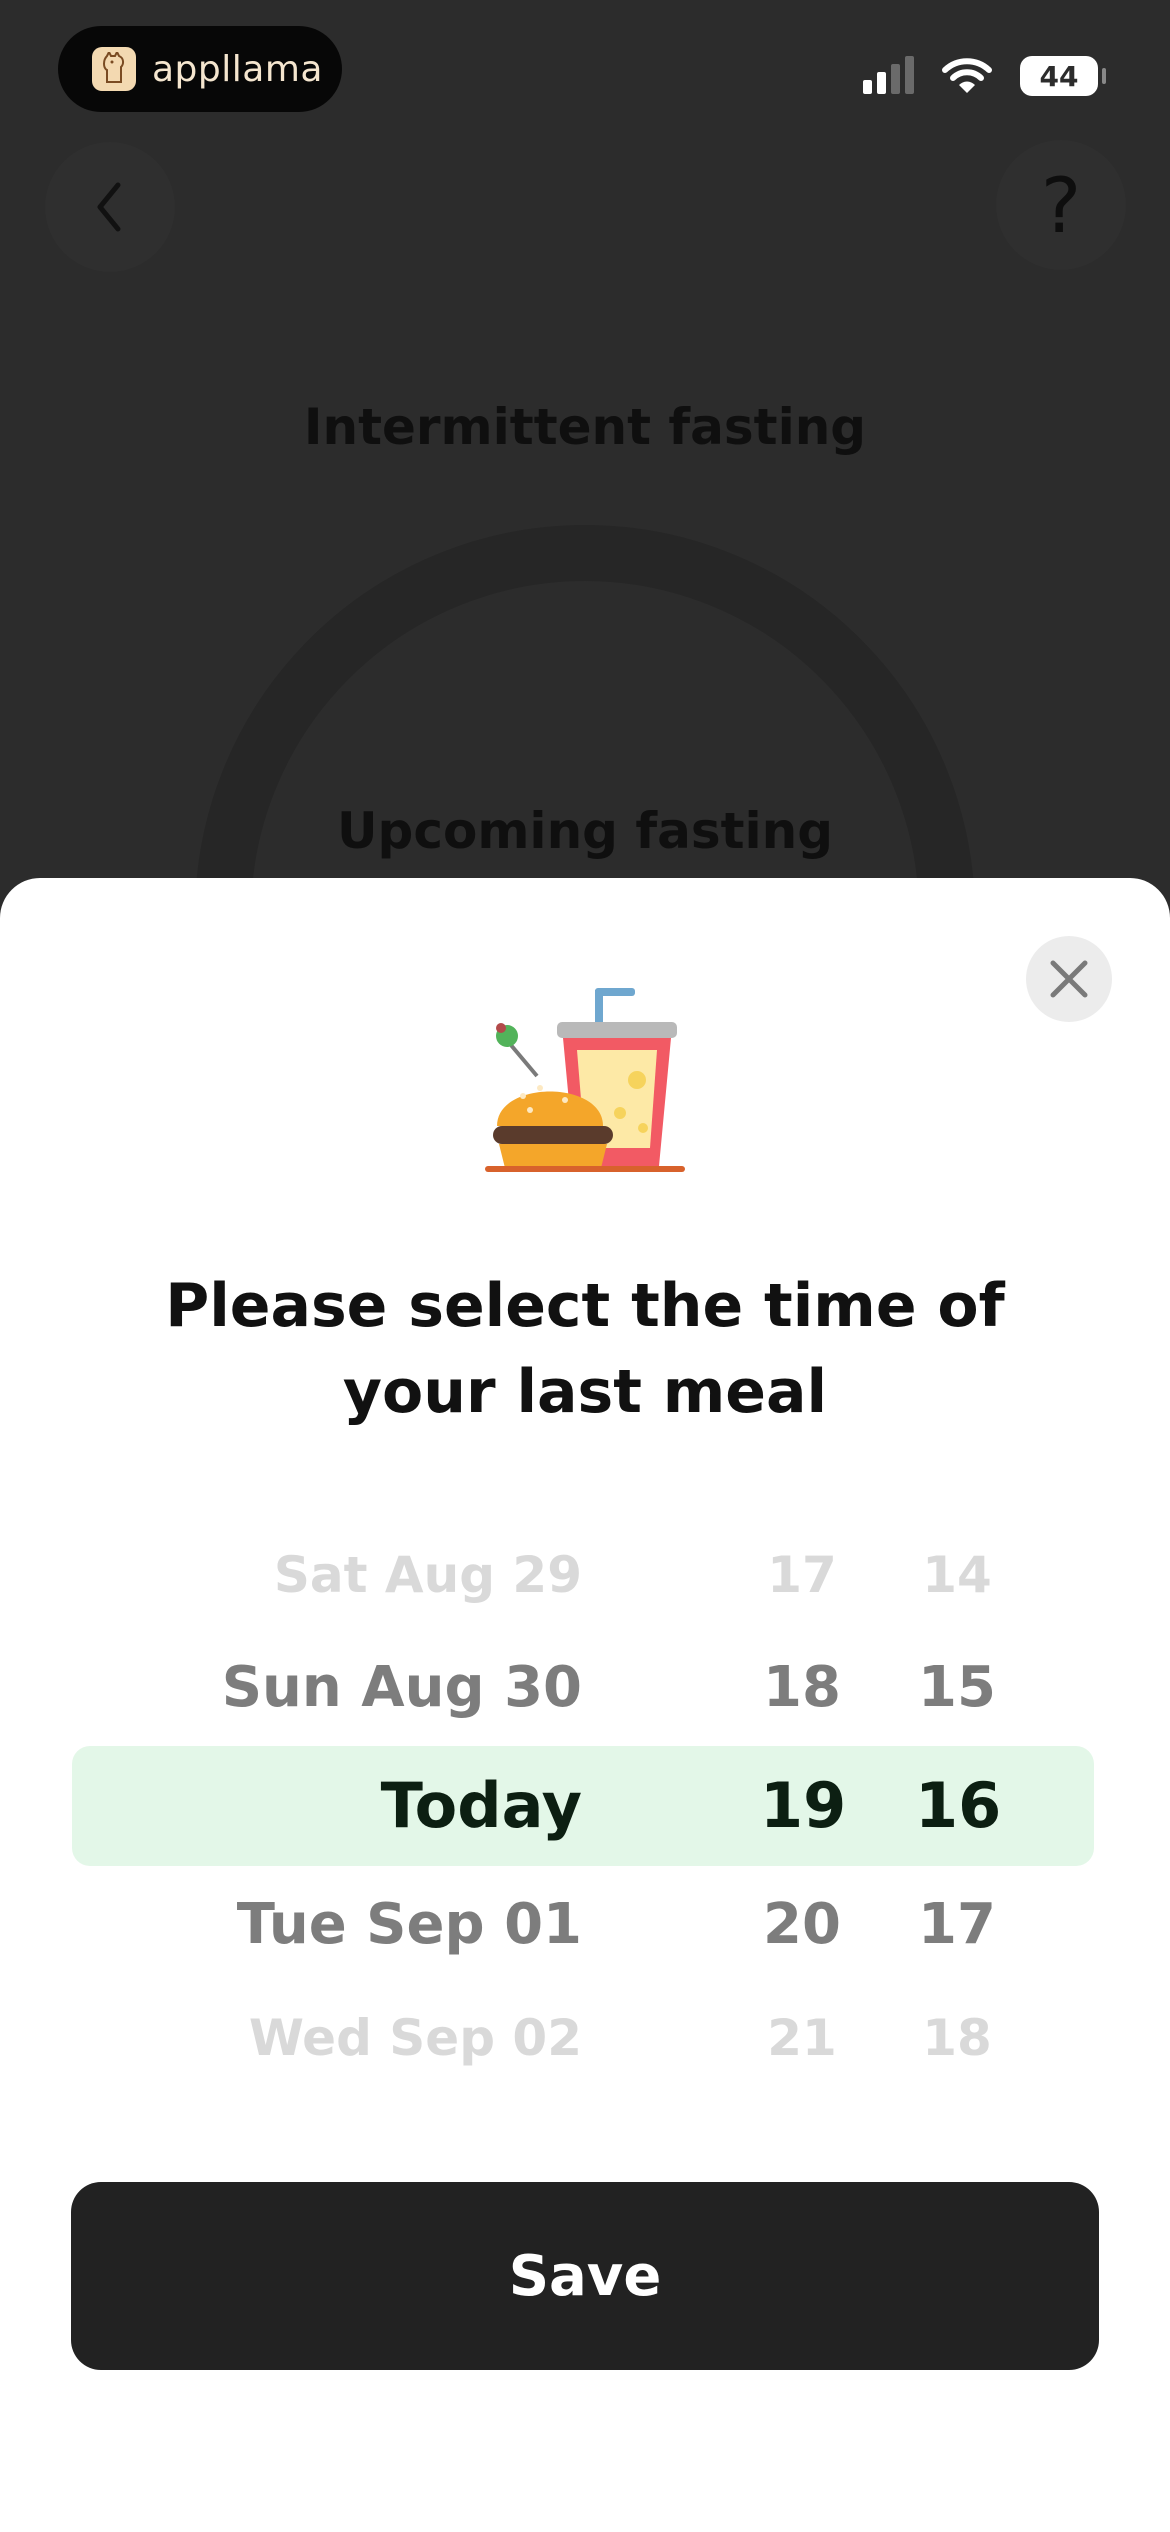 This screenshot has height=2532, width=1170. Describe the element at coordinates (802, 1575) in the screenshot. I see `picker-hour: 17` at that location.